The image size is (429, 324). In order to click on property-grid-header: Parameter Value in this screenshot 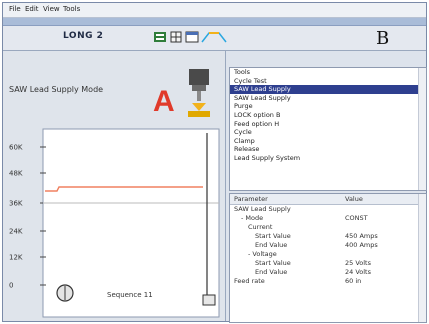, I will do `click(328, 199)`.